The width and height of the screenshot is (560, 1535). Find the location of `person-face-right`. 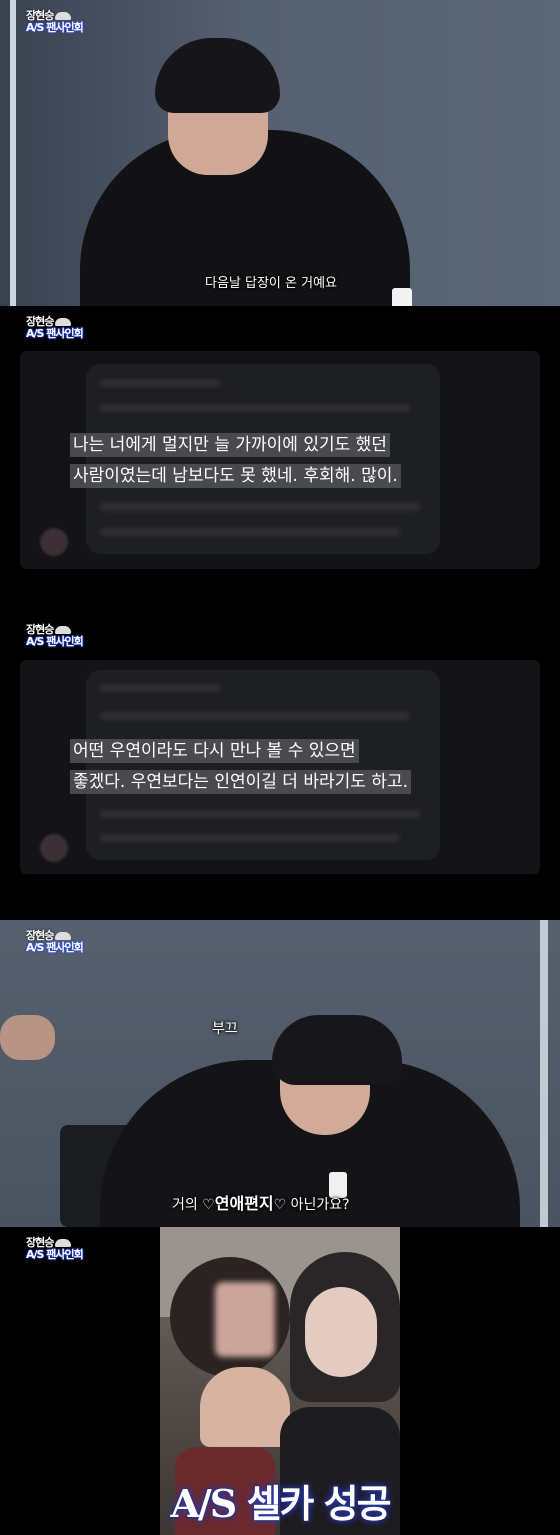

person-face-right is located at coordinates (341, 1332).